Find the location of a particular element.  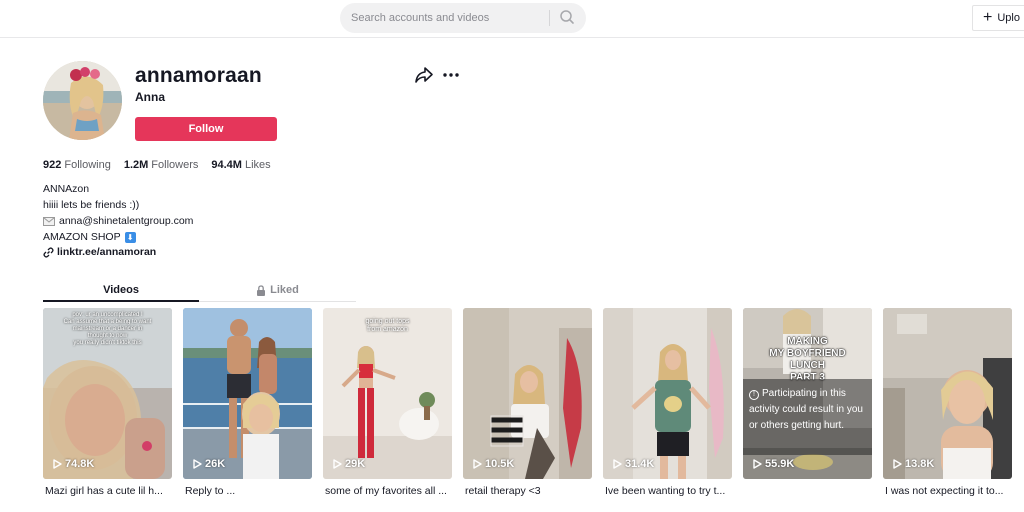

search-divider is located at coordinates (549, 18).